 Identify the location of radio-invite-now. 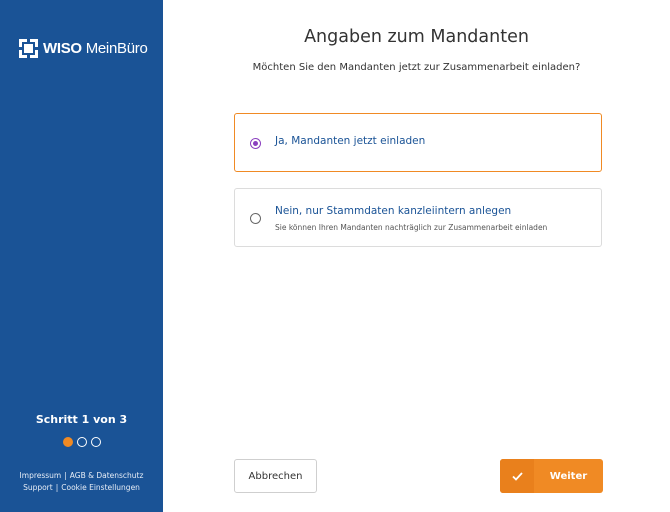
(255, 143).